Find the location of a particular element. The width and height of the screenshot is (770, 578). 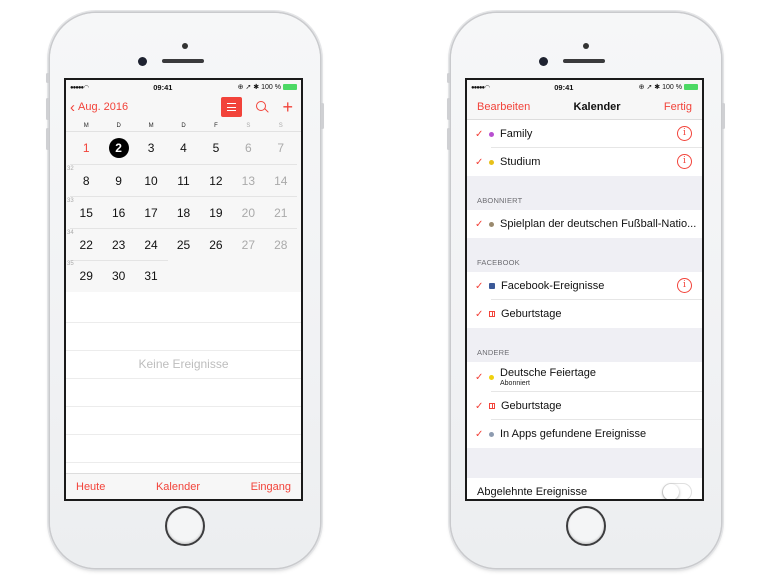

day-cell: 5 is located at coordinates (216, 148).